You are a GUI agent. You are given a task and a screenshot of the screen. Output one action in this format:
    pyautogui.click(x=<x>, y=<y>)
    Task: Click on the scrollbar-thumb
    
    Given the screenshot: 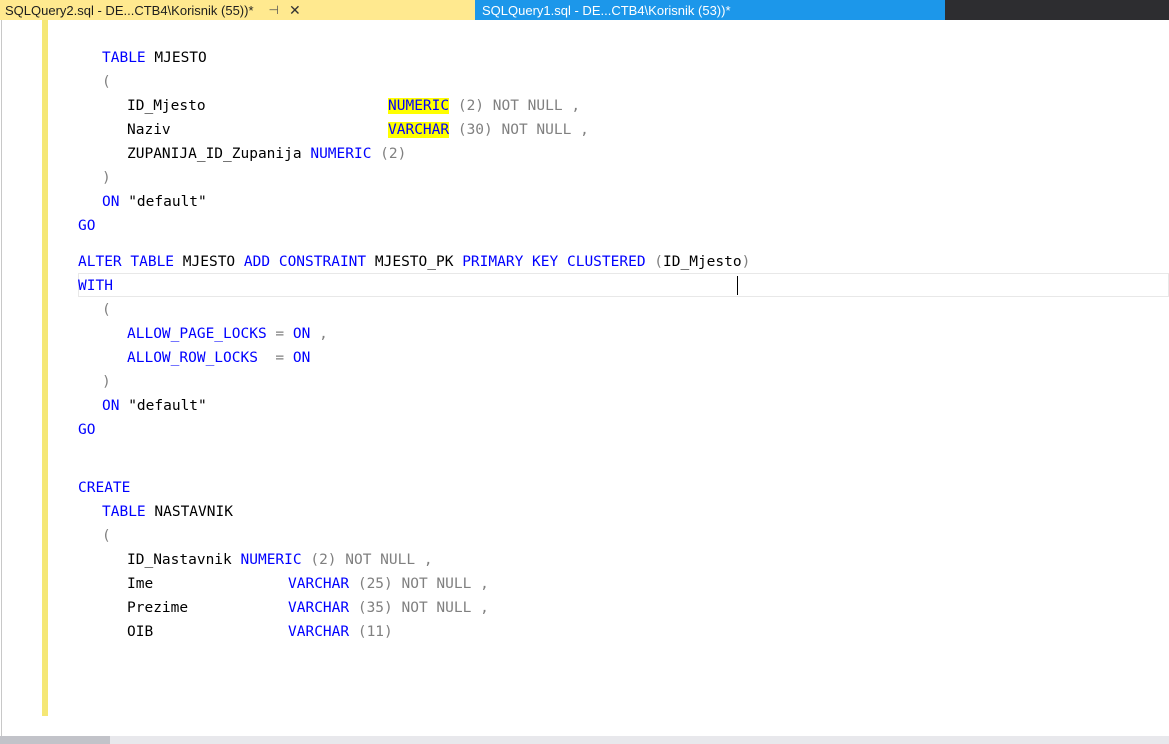 What is the action you would take?
    pyautogui.click(x=55, y=740)
    